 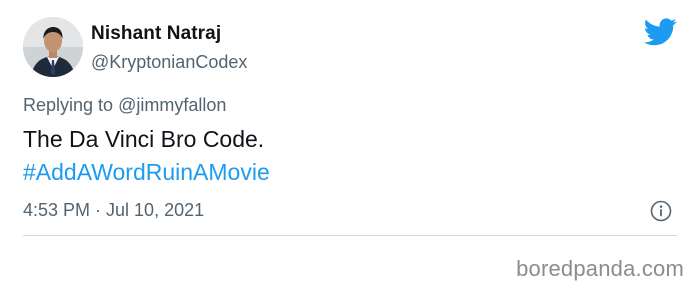 I want to click on watermark: boredpanda.com, so click(x=600, y=268).